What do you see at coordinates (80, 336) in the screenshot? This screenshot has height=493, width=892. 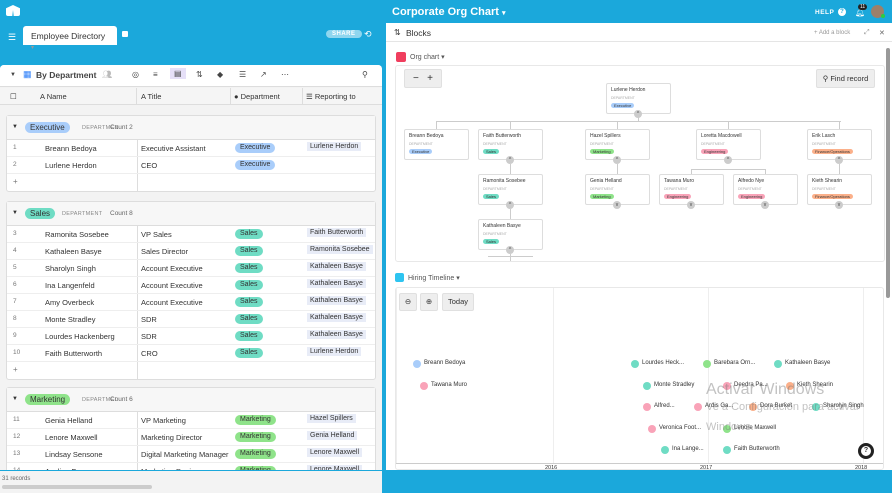 I see `cell-name: Lourdes Hackenberg` at bounding box center [80, 336].